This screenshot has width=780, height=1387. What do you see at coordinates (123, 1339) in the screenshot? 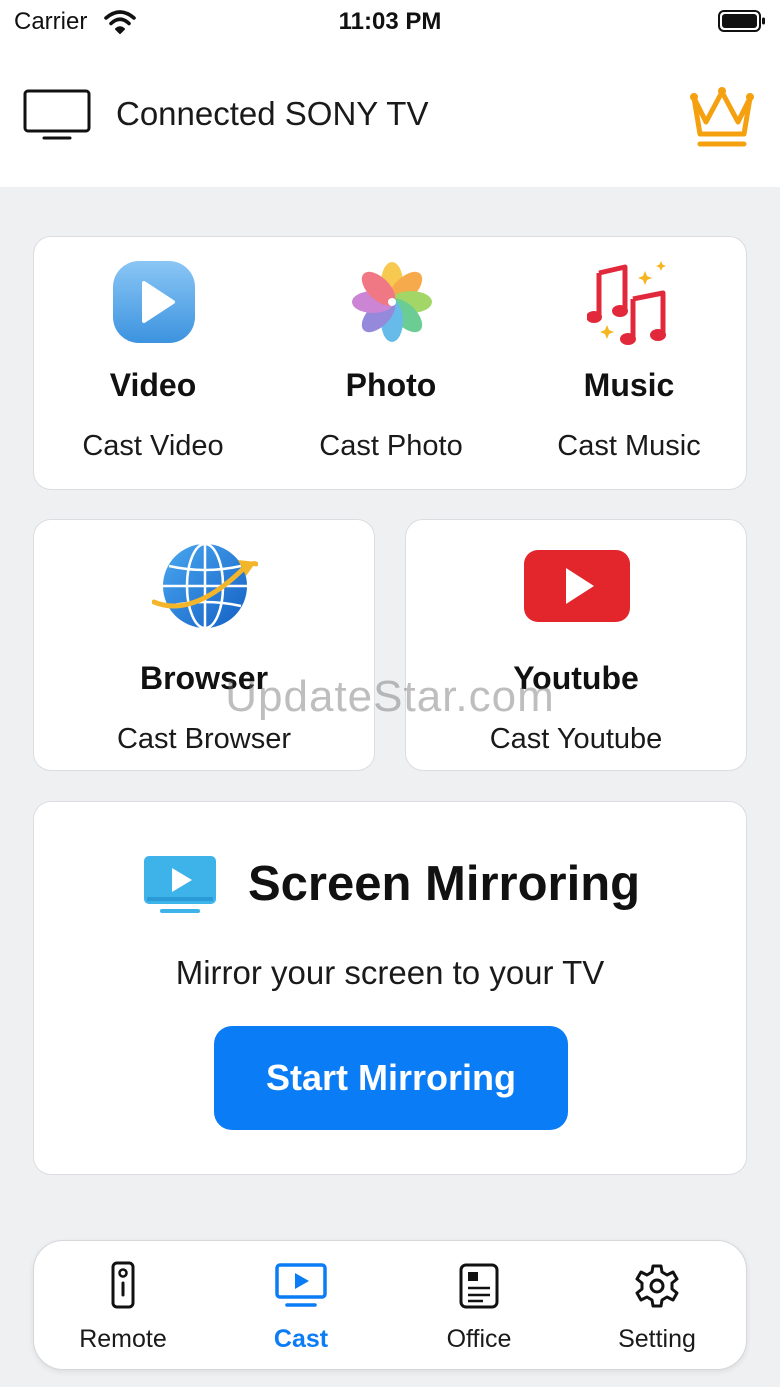
I see `tab-remote-label: Remote` at bounding box center [123, 1339].